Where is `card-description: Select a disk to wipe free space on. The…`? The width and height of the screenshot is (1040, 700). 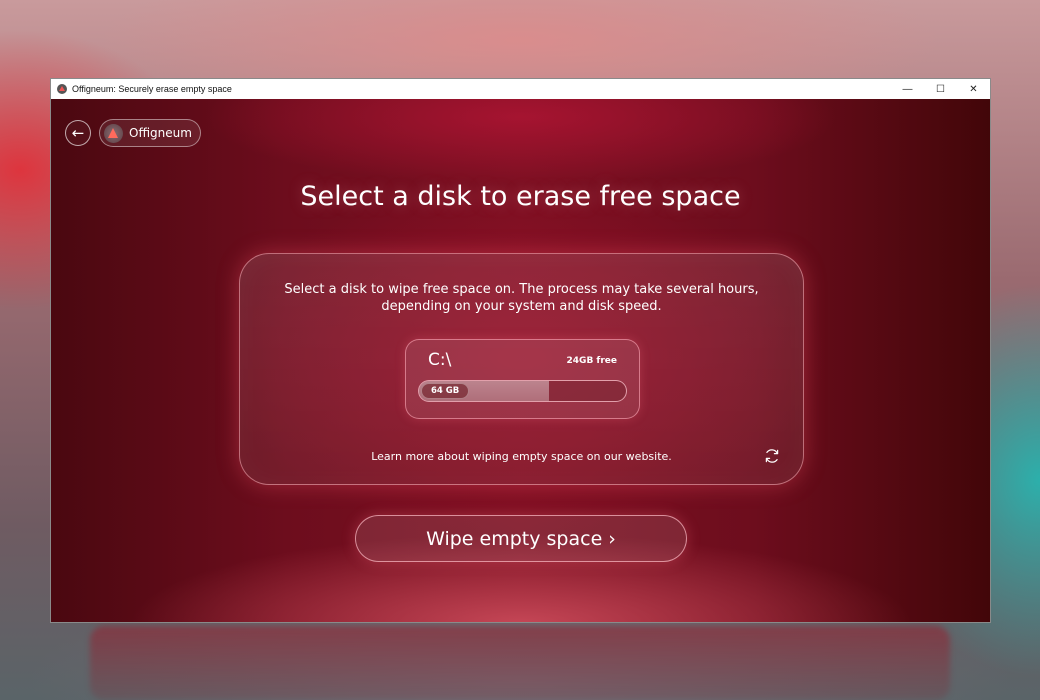
card-description: Select a disk to wipe free space on. The… is located at coordinates (521, 298).